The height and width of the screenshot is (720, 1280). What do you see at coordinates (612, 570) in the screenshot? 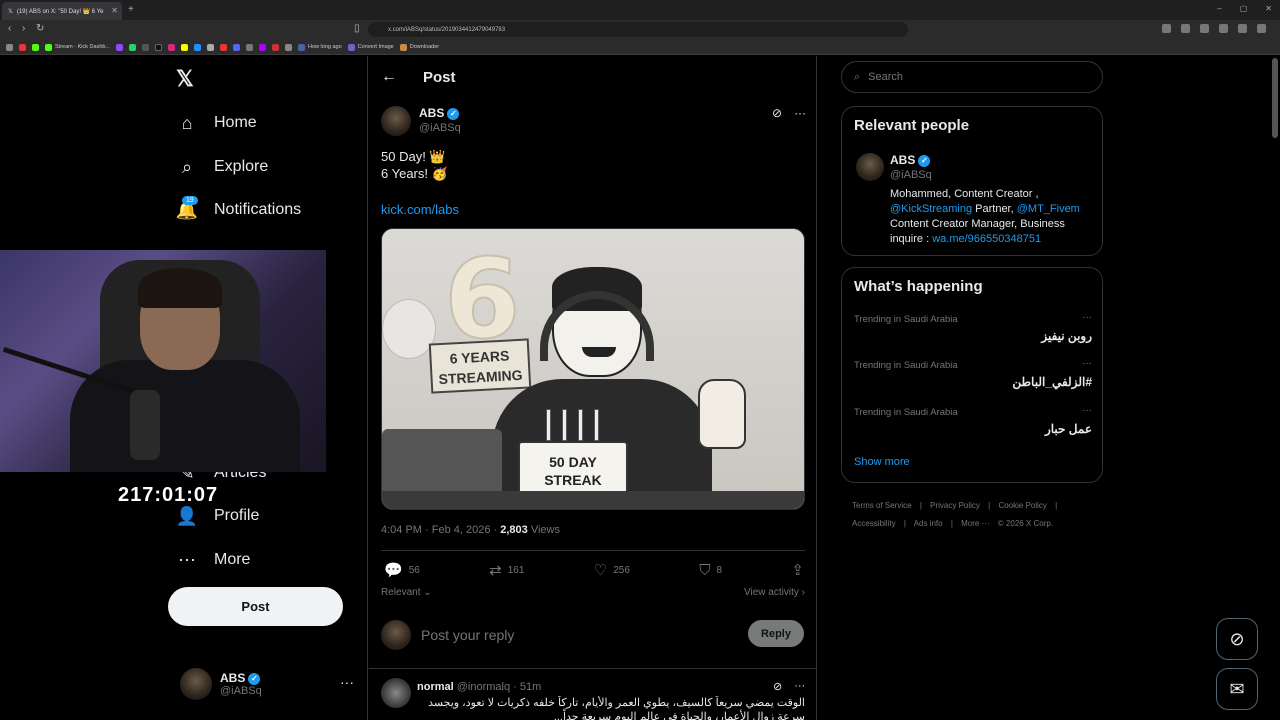
I see `like-action: ♡ 256` at bounding box center [612, 570].